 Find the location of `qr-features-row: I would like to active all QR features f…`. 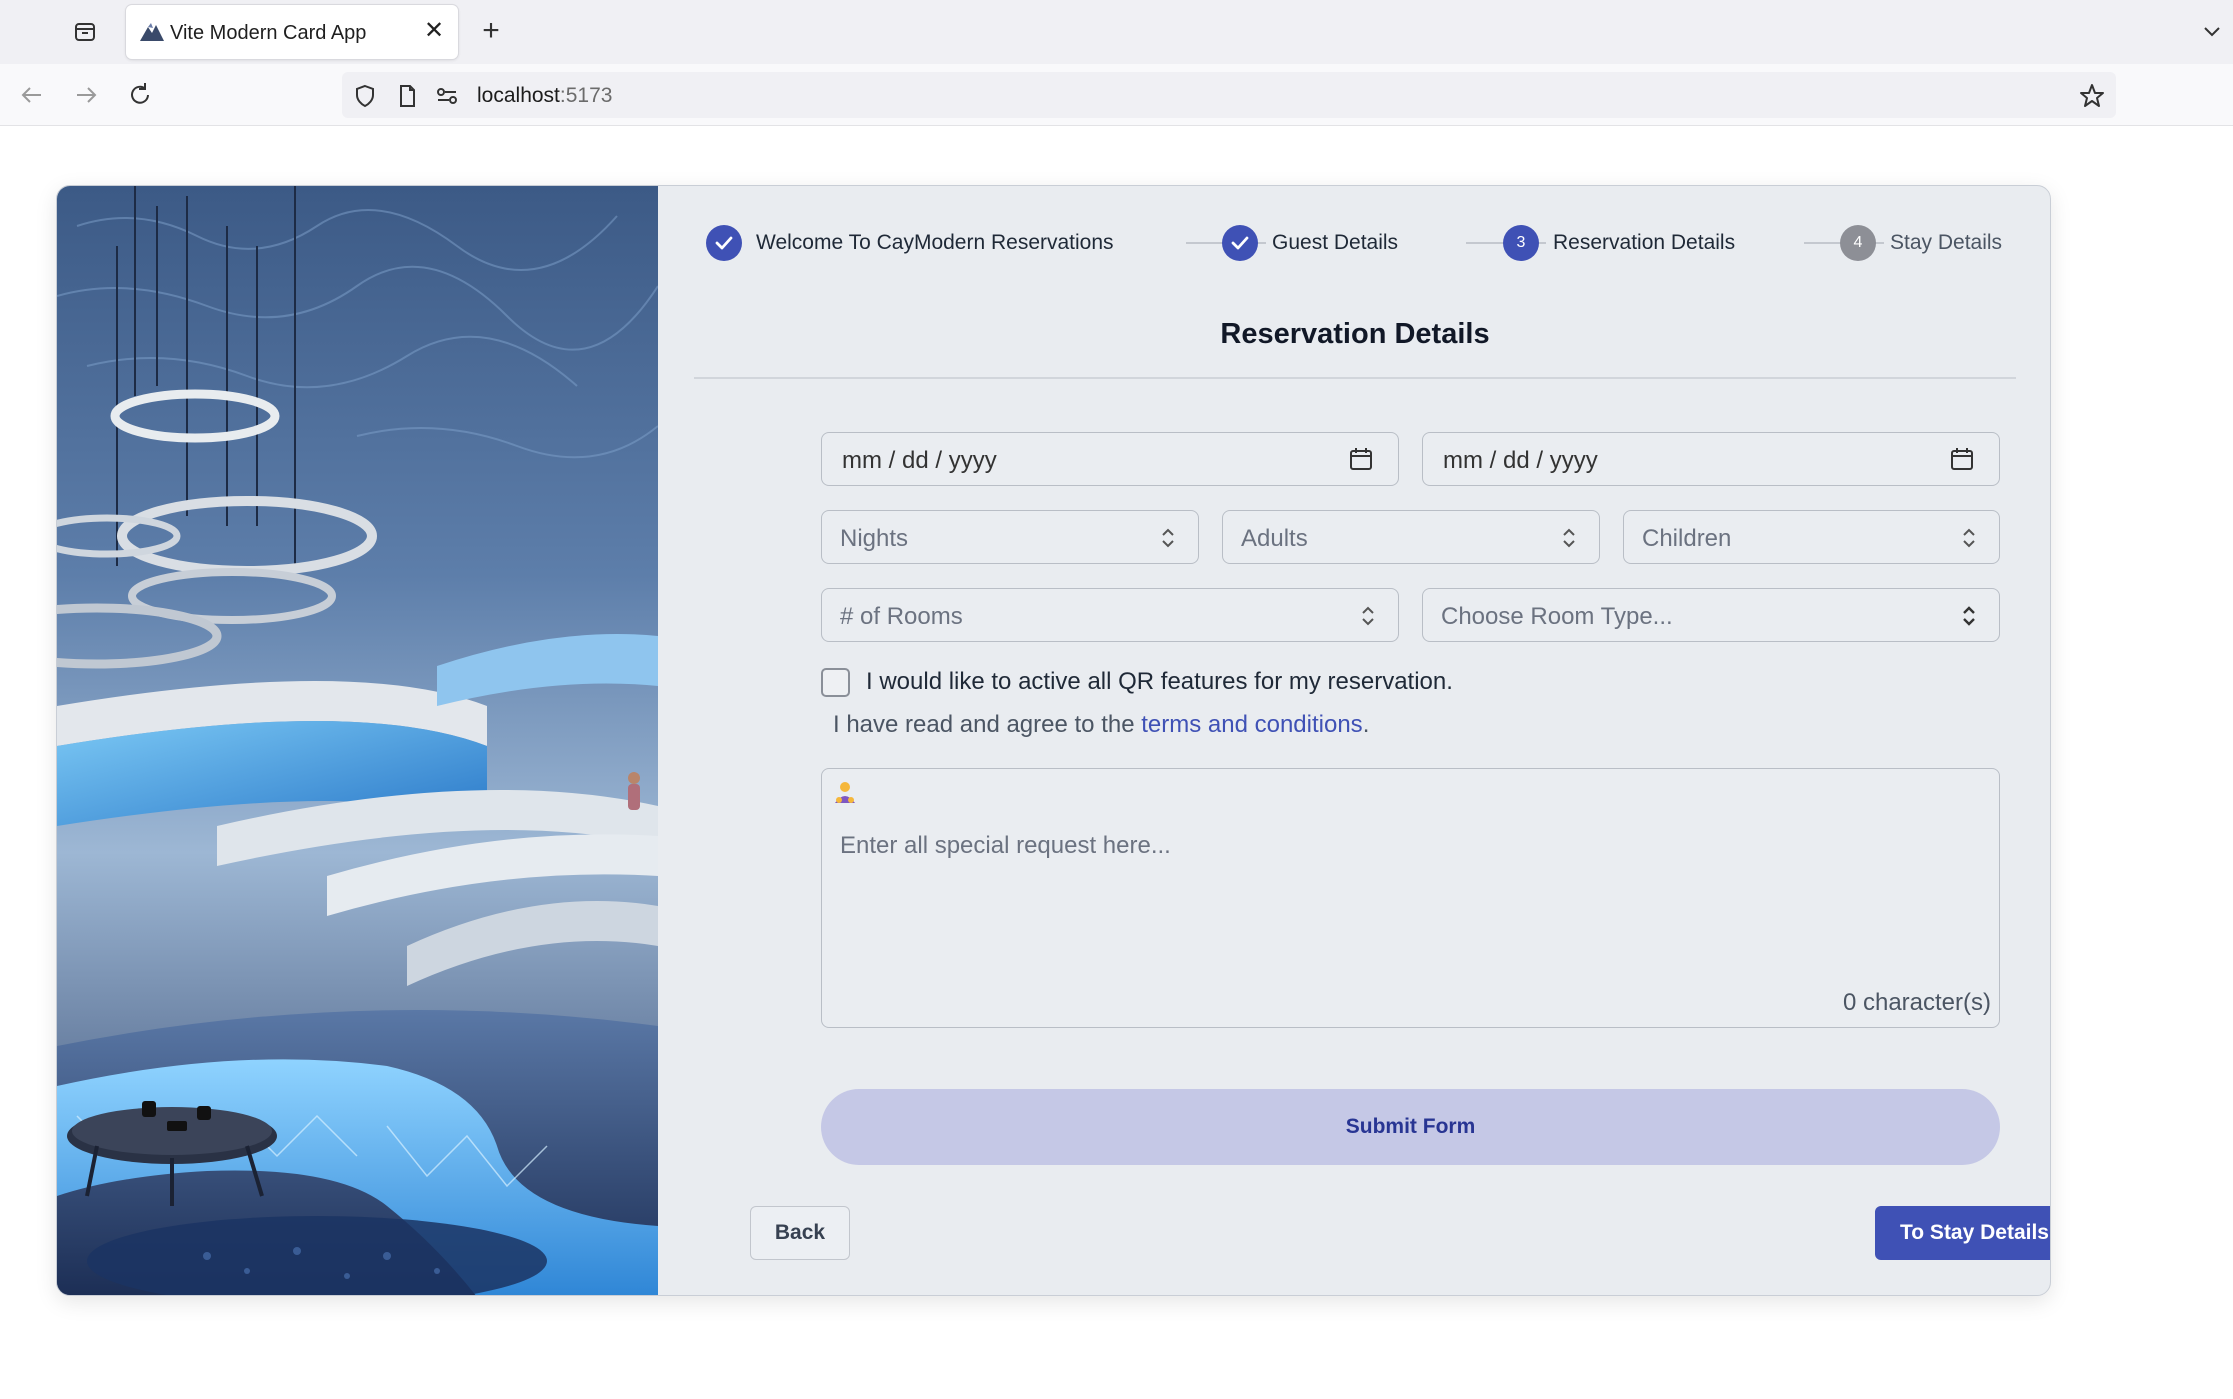

qr-features-row: I would like to active all QR features f… is located at coordinates (1137, 682).